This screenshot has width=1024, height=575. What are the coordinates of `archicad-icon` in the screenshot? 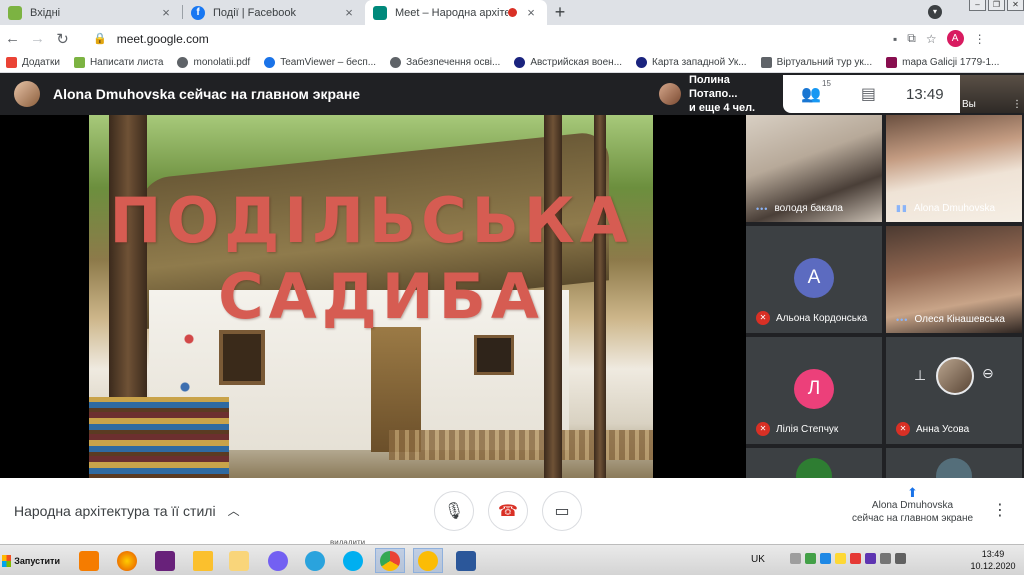 It's located at (203, 560).